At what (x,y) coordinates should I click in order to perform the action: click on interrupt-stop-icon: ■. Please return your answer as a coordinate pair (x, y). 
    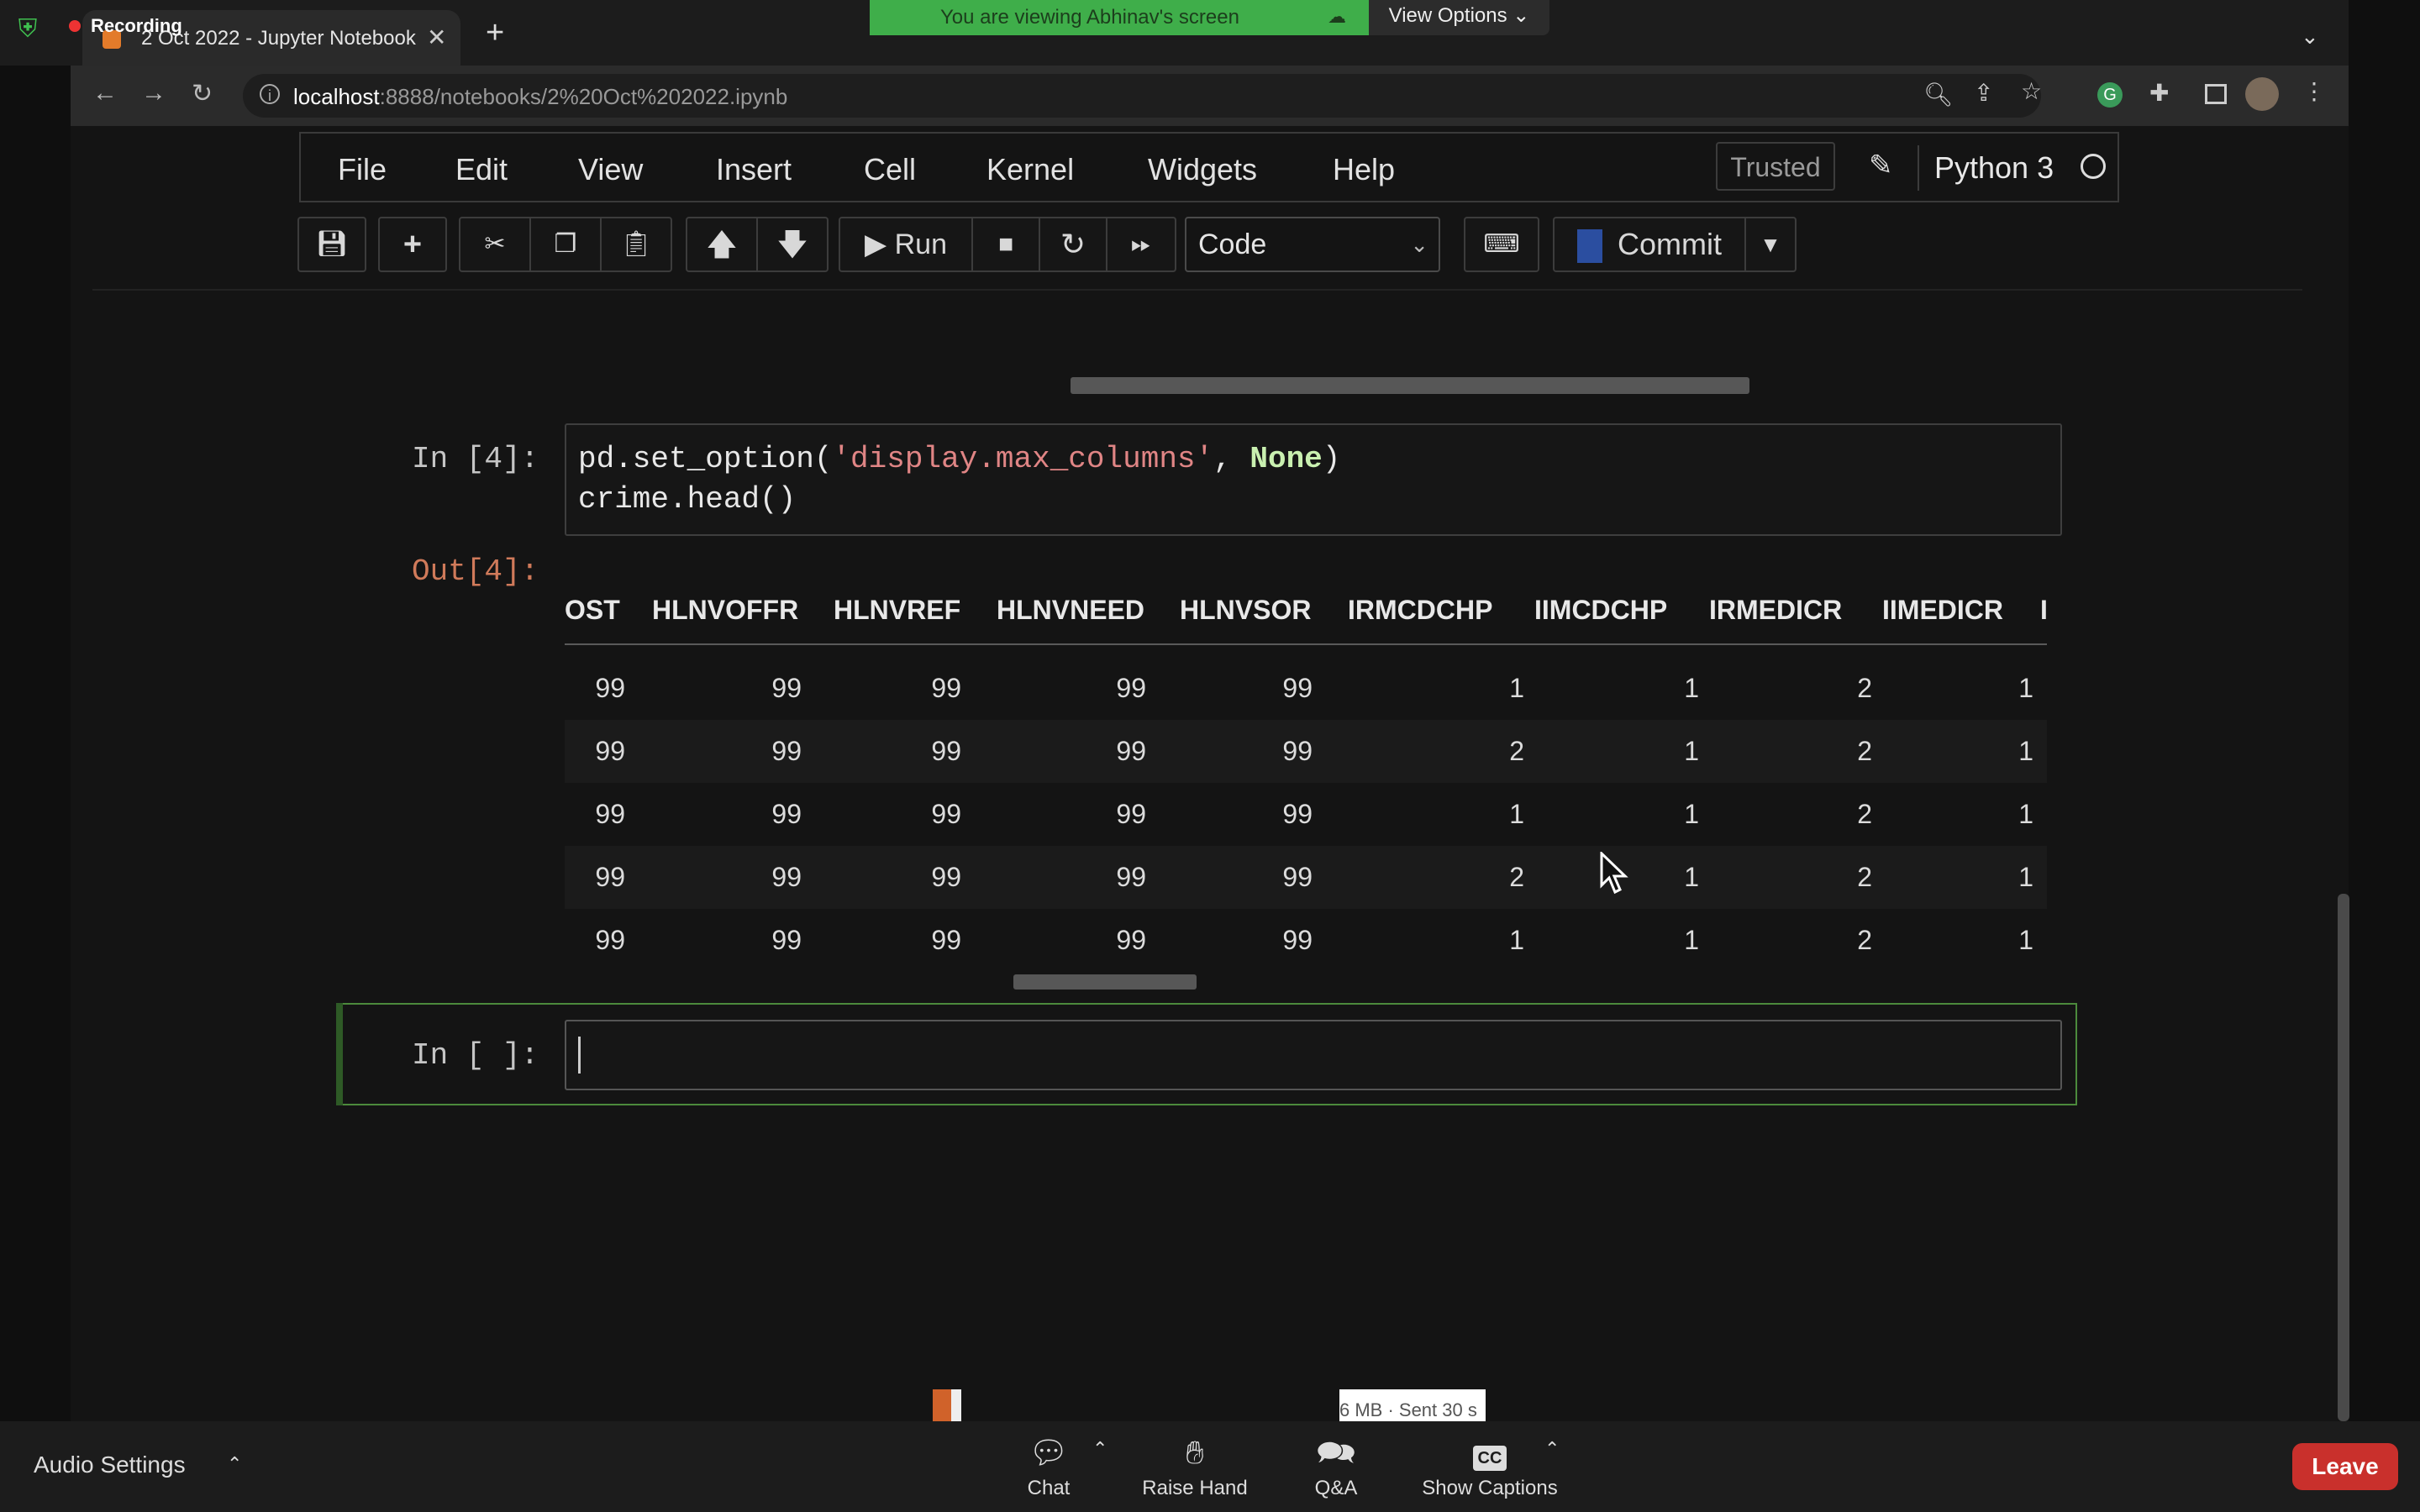
    Looking at the image, I should click on (1006, 244).